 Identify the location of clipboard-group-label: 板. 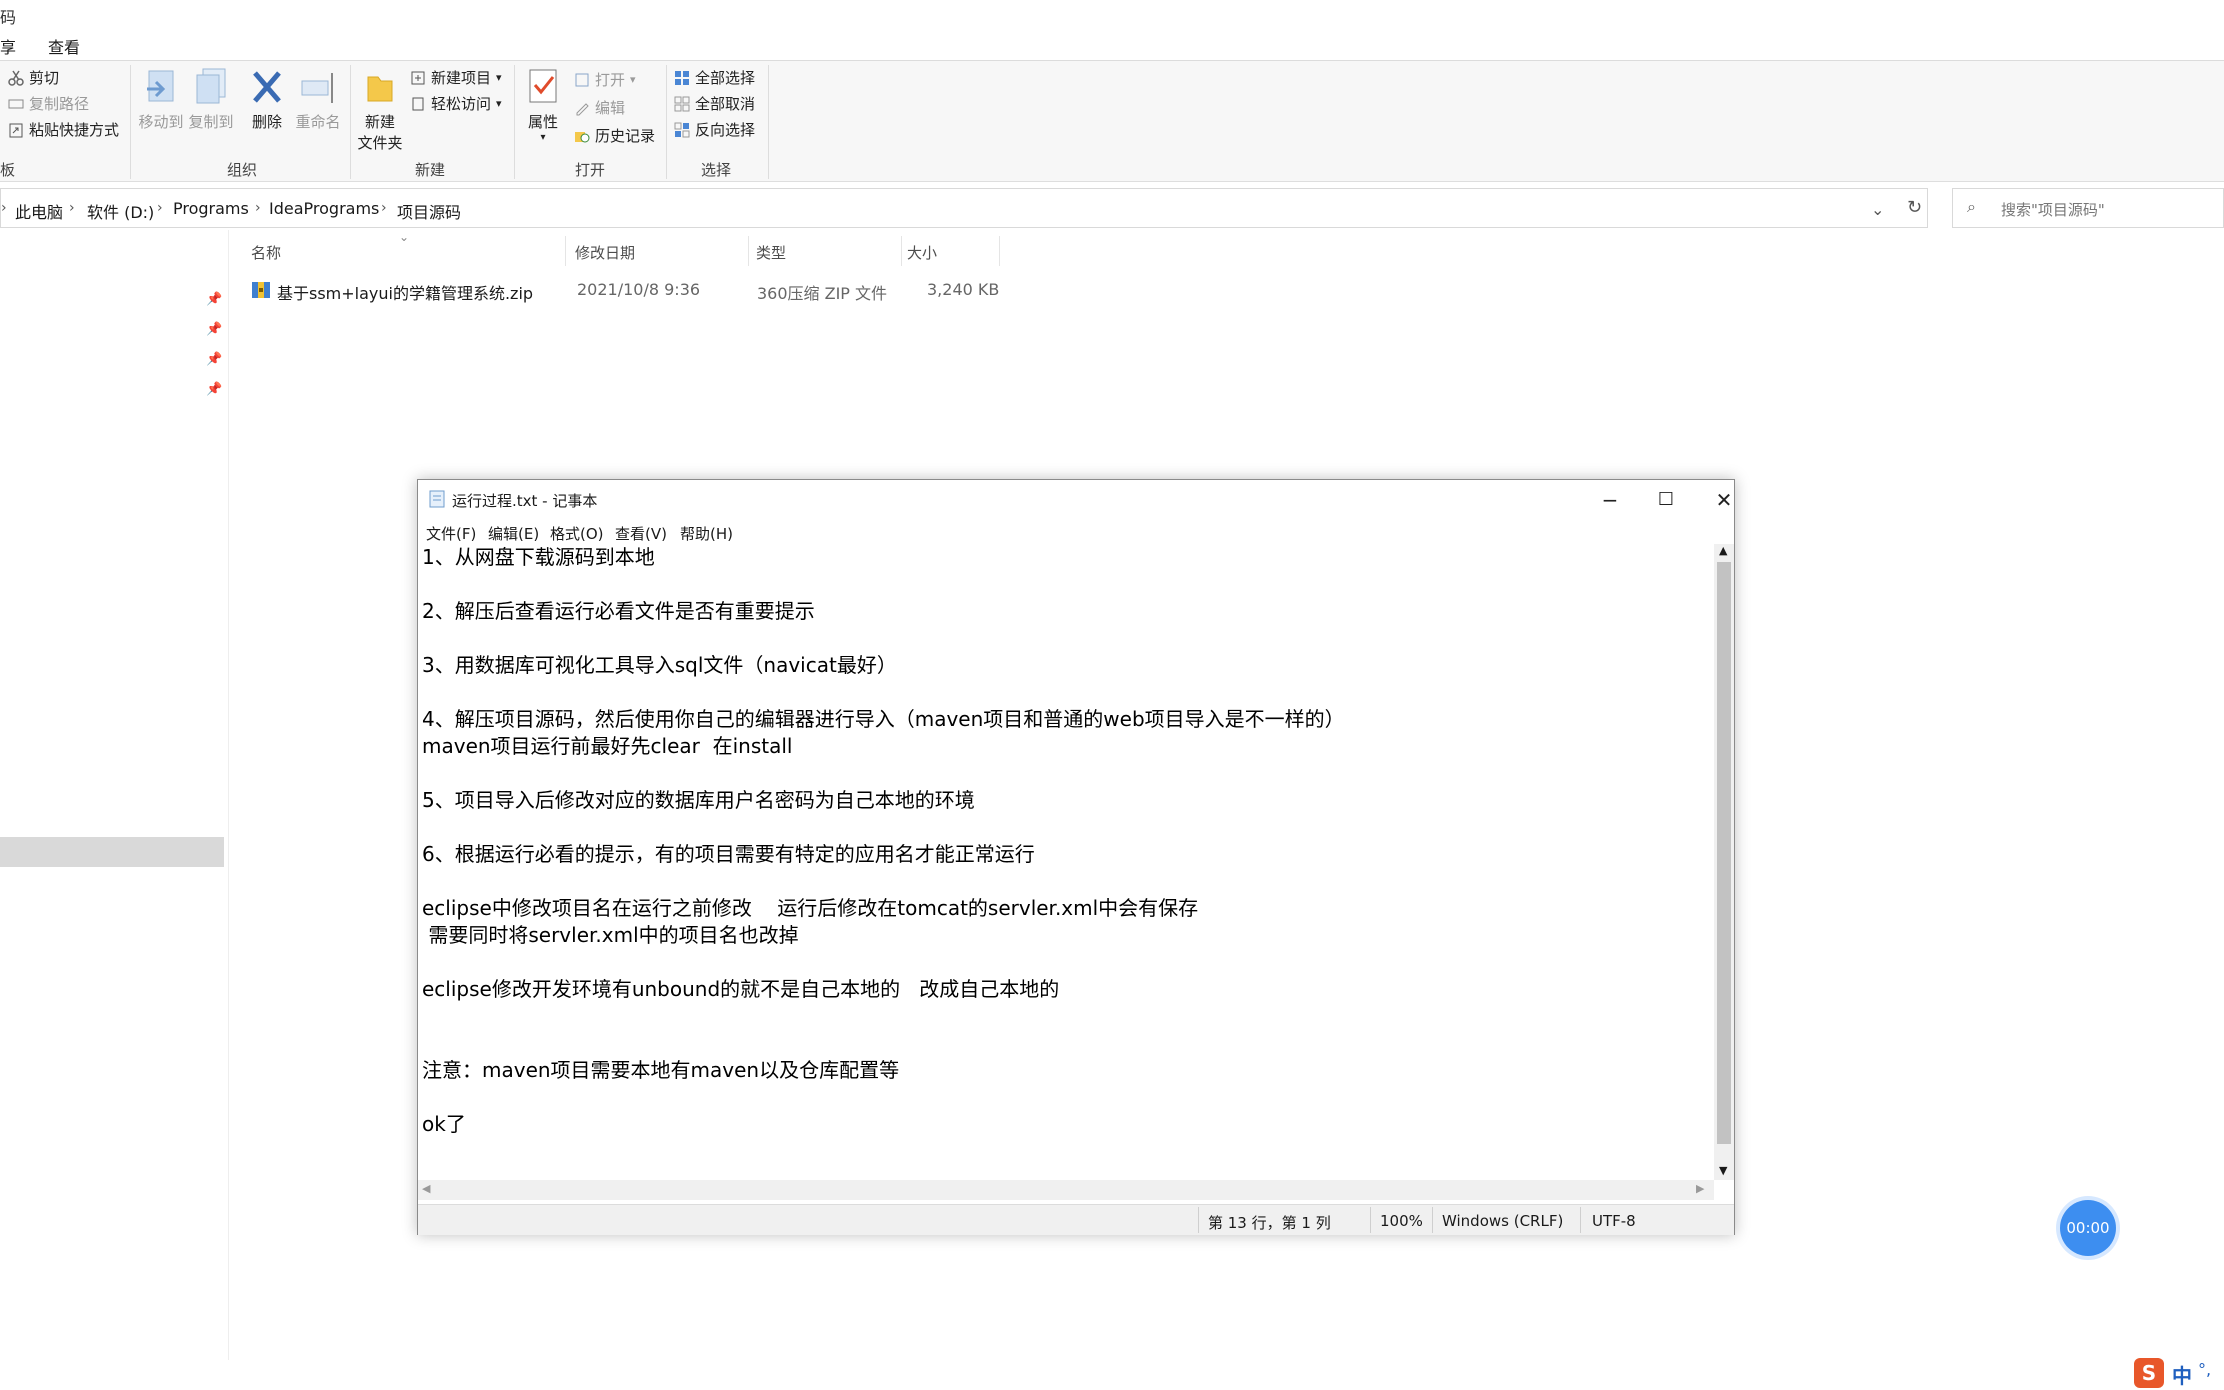
(8, 170).